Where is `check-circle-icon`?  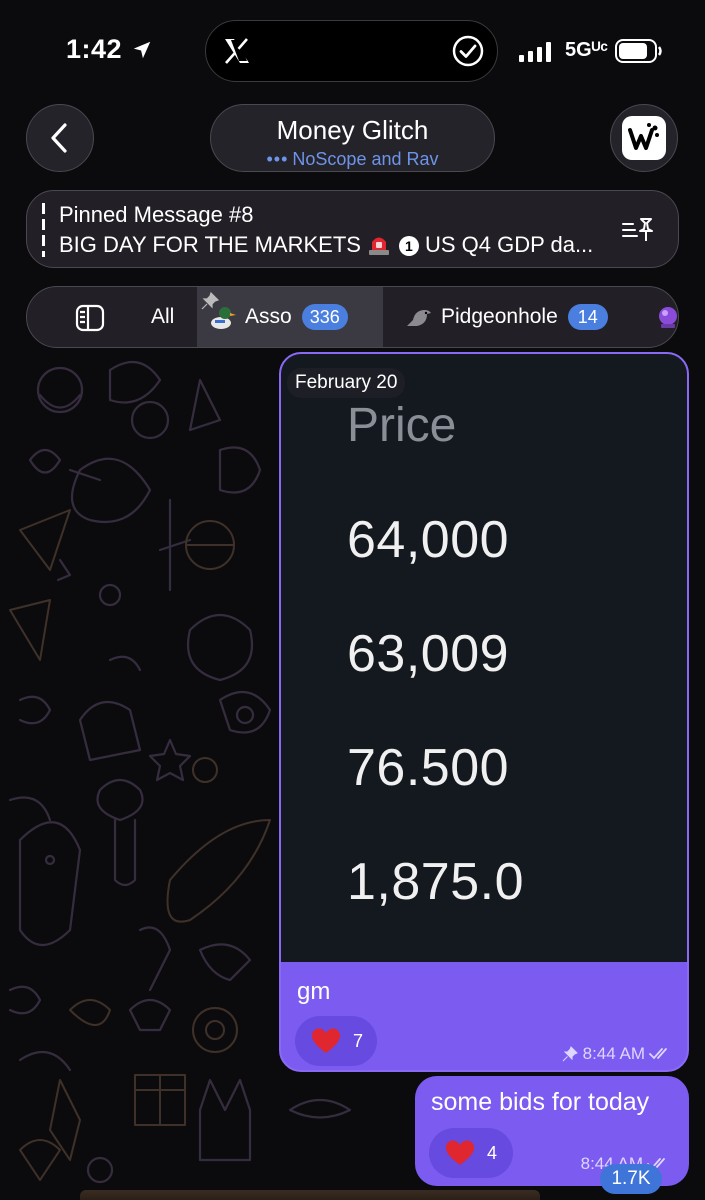
check-circle-icon is located at coordinates (468, 51).